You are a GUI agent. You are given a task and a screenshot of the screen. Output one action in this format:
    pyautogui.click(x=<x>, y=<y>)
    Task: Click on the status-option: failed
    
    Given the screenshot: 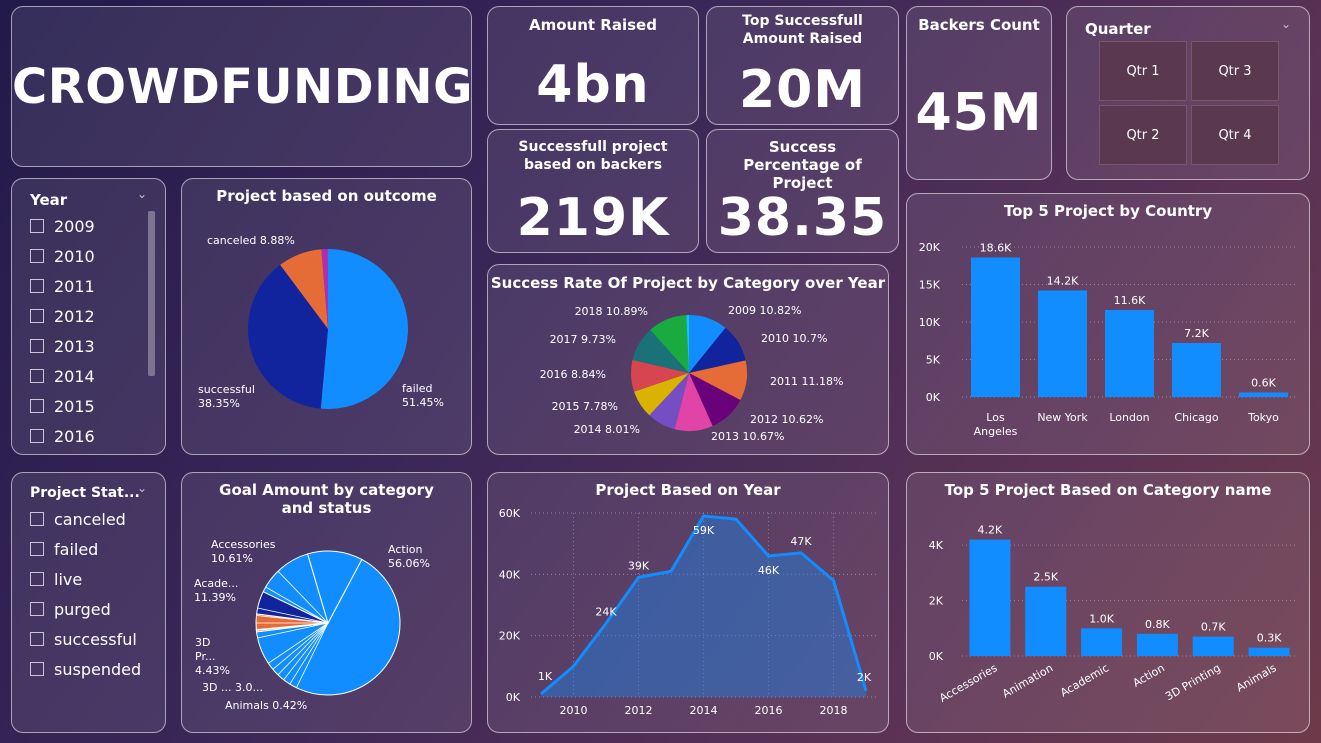 What is the action you would take?
    pyautogui.click(x=85, y=549)
    